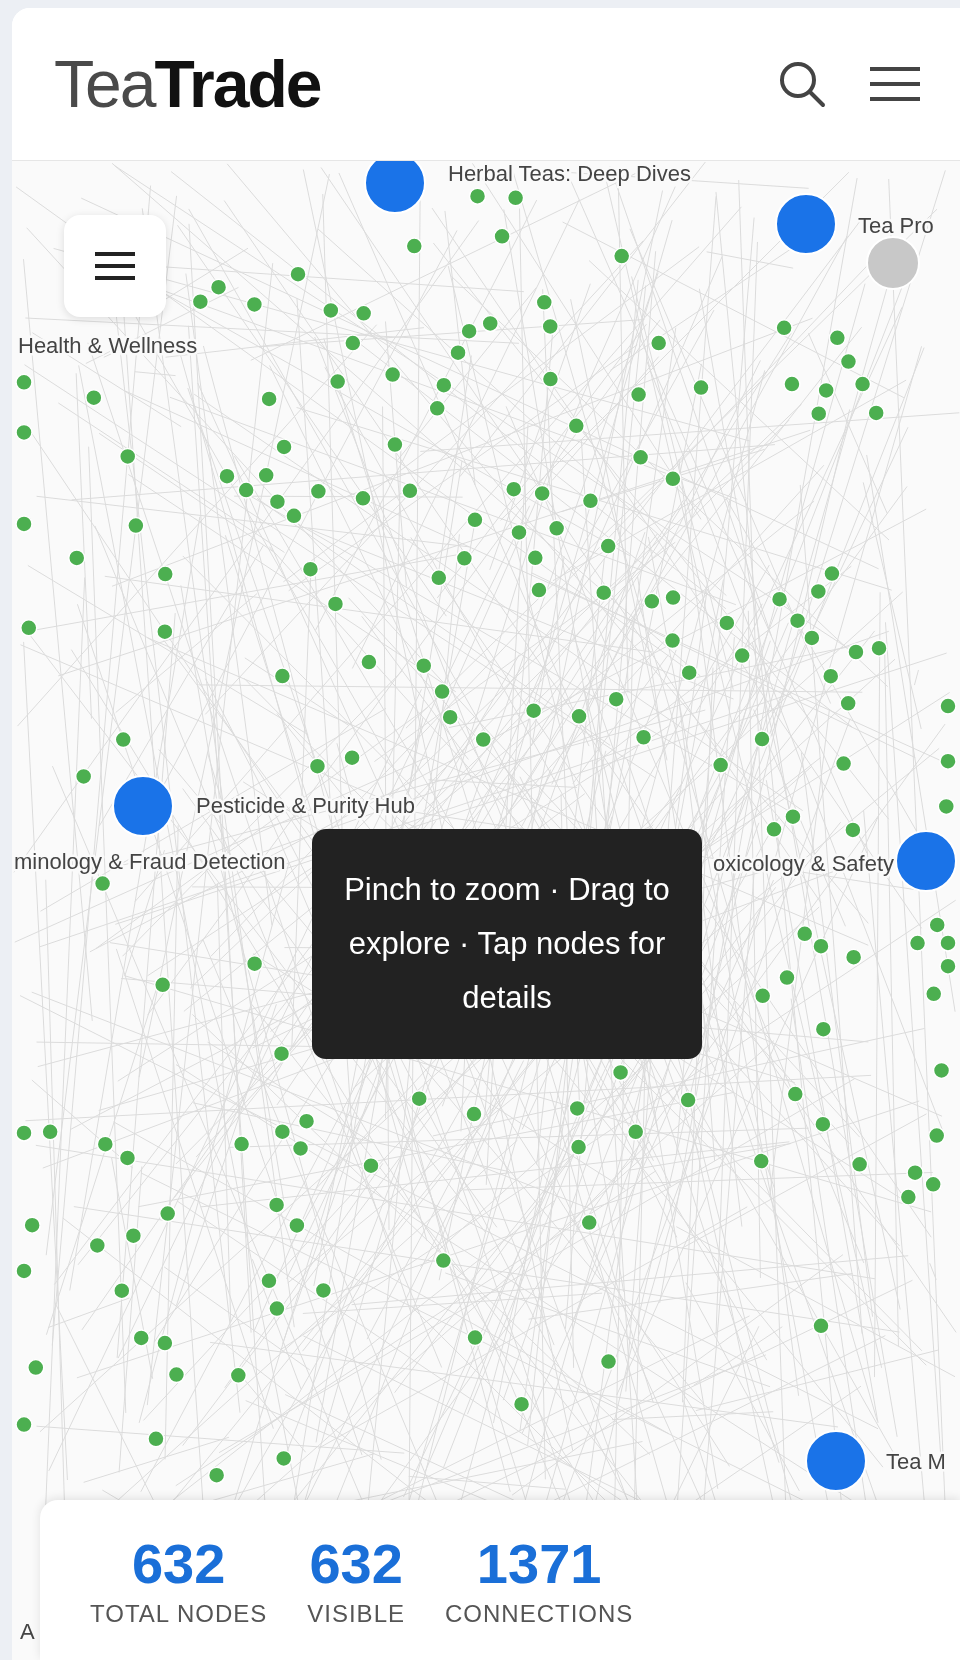 This screenshot has width=960, height=1660. Describe the element at coordinates (916, 1461) in the screenshot. I see `node-label: Tea M` at that location.